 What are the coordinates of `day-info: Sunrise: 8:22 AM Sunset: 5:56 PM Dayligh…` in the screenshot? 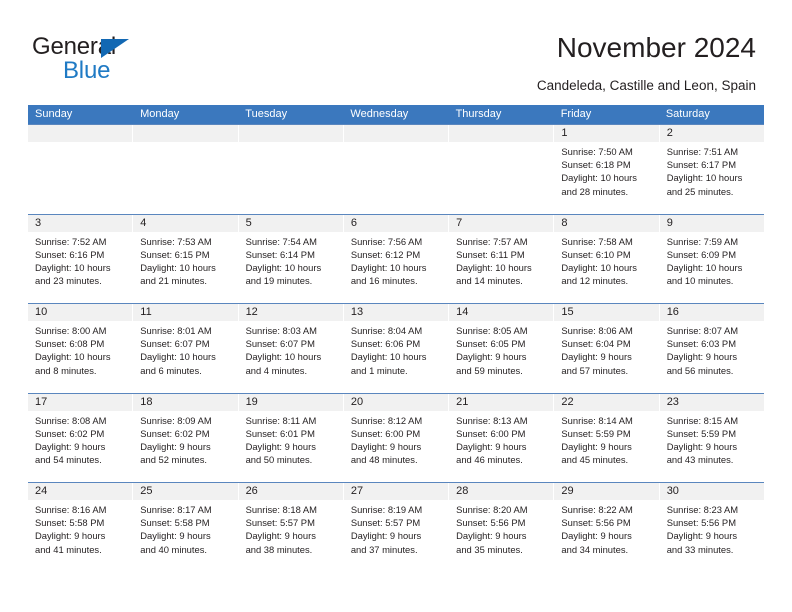 It's located at (606, 528).